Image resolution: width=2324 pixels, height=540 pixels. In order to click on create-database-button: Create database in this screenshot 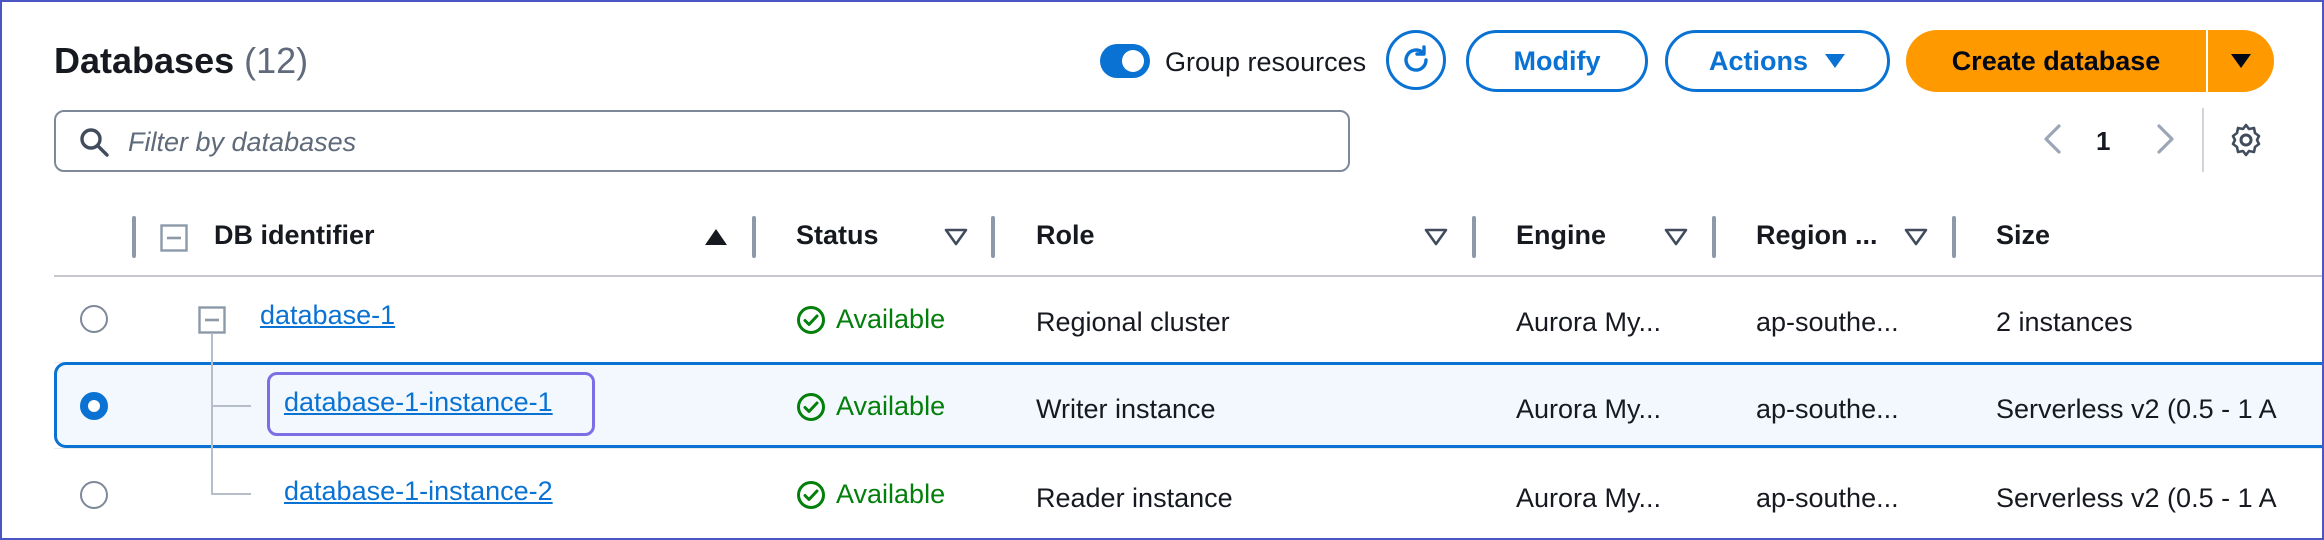, I will do `click(2056, 61)`.